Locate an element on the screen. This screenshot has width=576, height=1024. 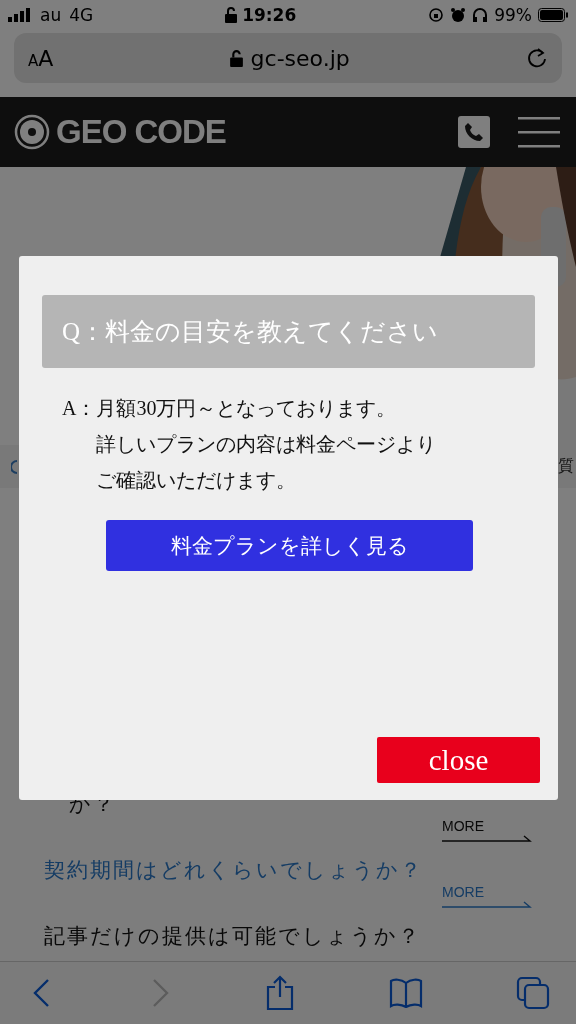
logo-text: GEO CODE is located at coordinates (141, 132).